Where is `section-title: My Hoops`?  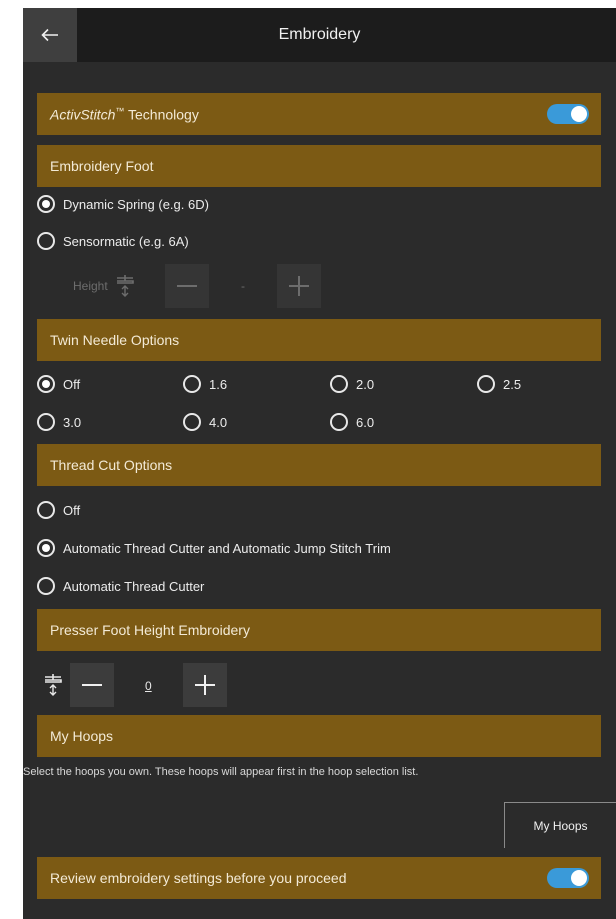 section-title: My Hoops is located at coordinates (82, 736).